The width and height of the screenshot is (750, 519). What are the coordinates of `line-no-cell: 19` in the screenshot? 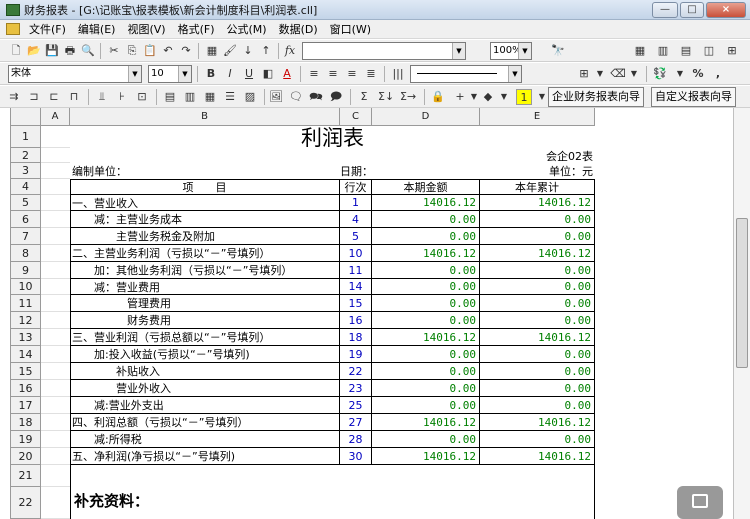 It's located at (356, 354).